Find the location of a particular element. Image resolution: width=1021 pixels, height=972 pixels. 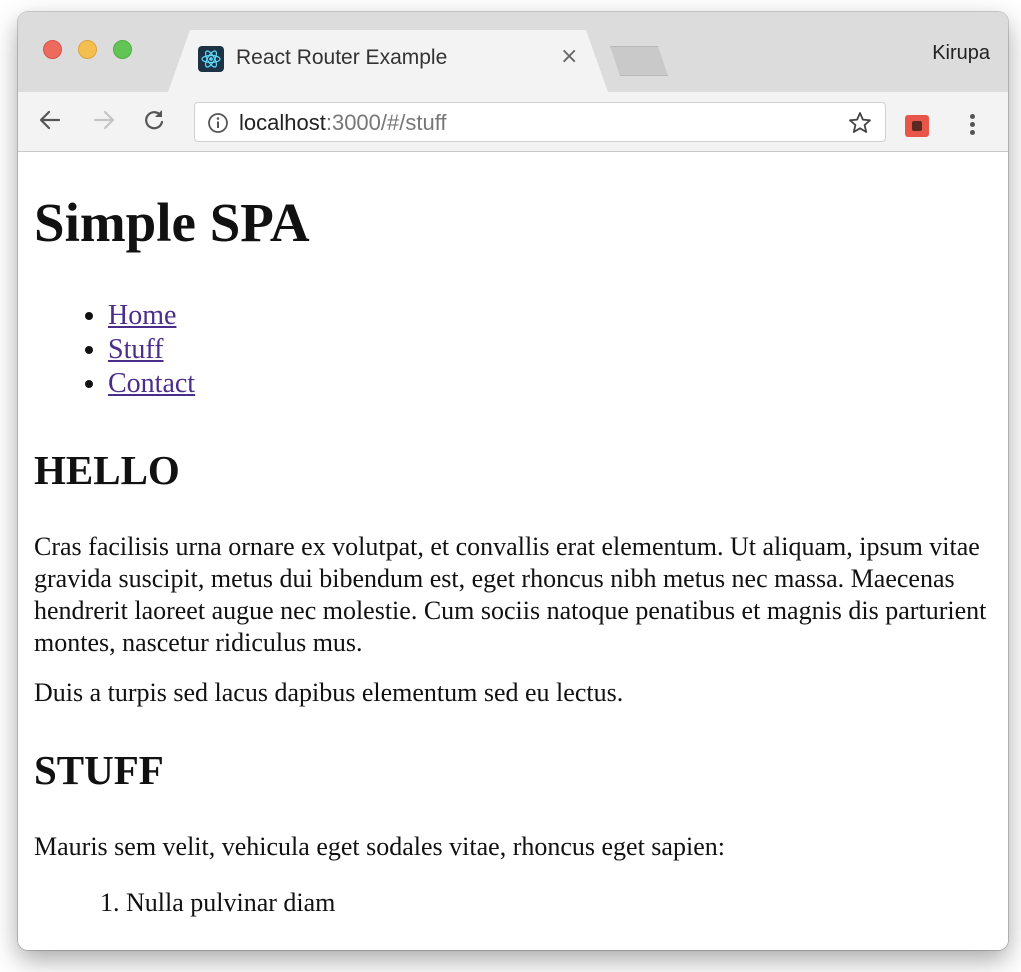

url-host: localhost is located at coordinates (282, 122).